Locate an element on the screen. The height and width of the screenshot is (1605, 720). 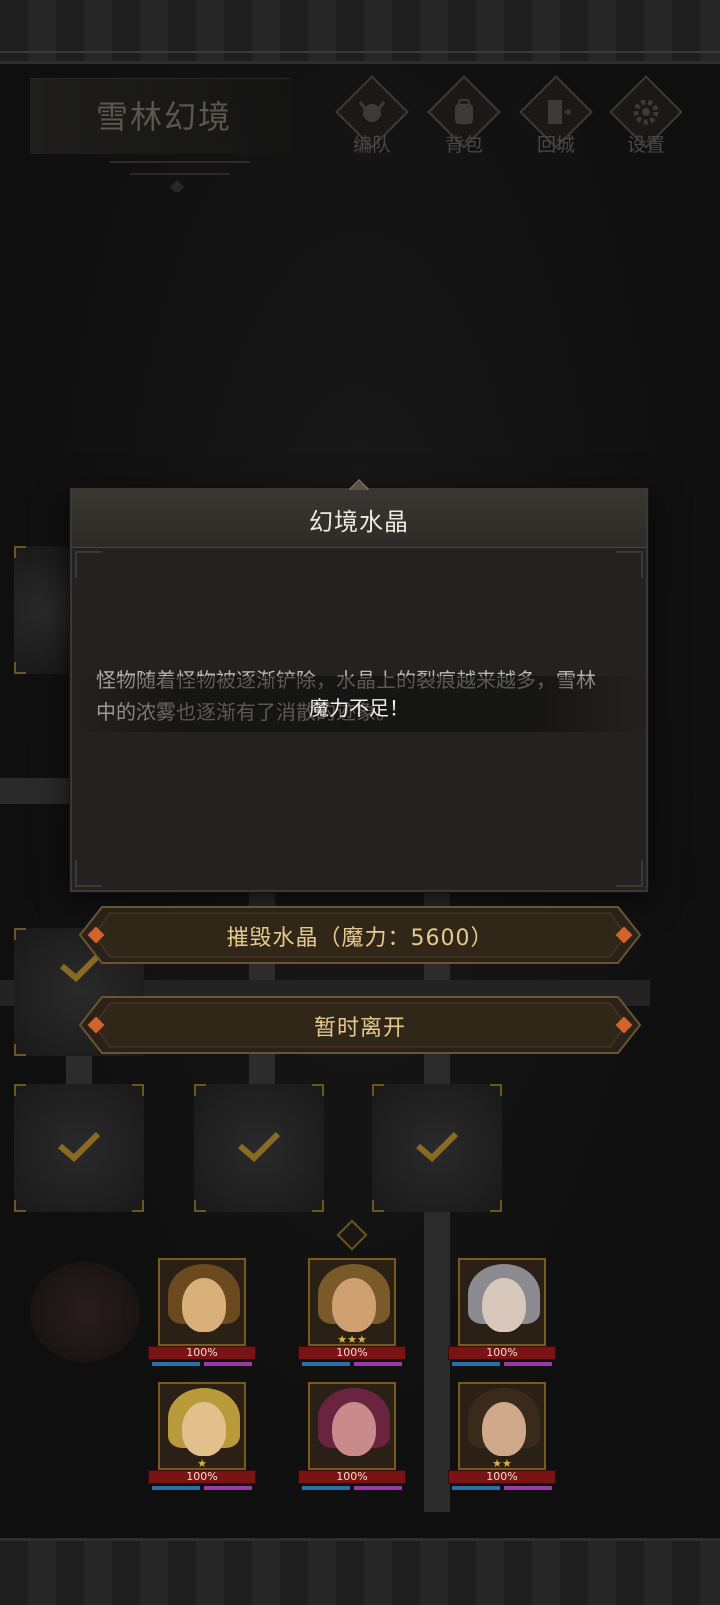
door-return-icon is located at coordinates (560, 112).